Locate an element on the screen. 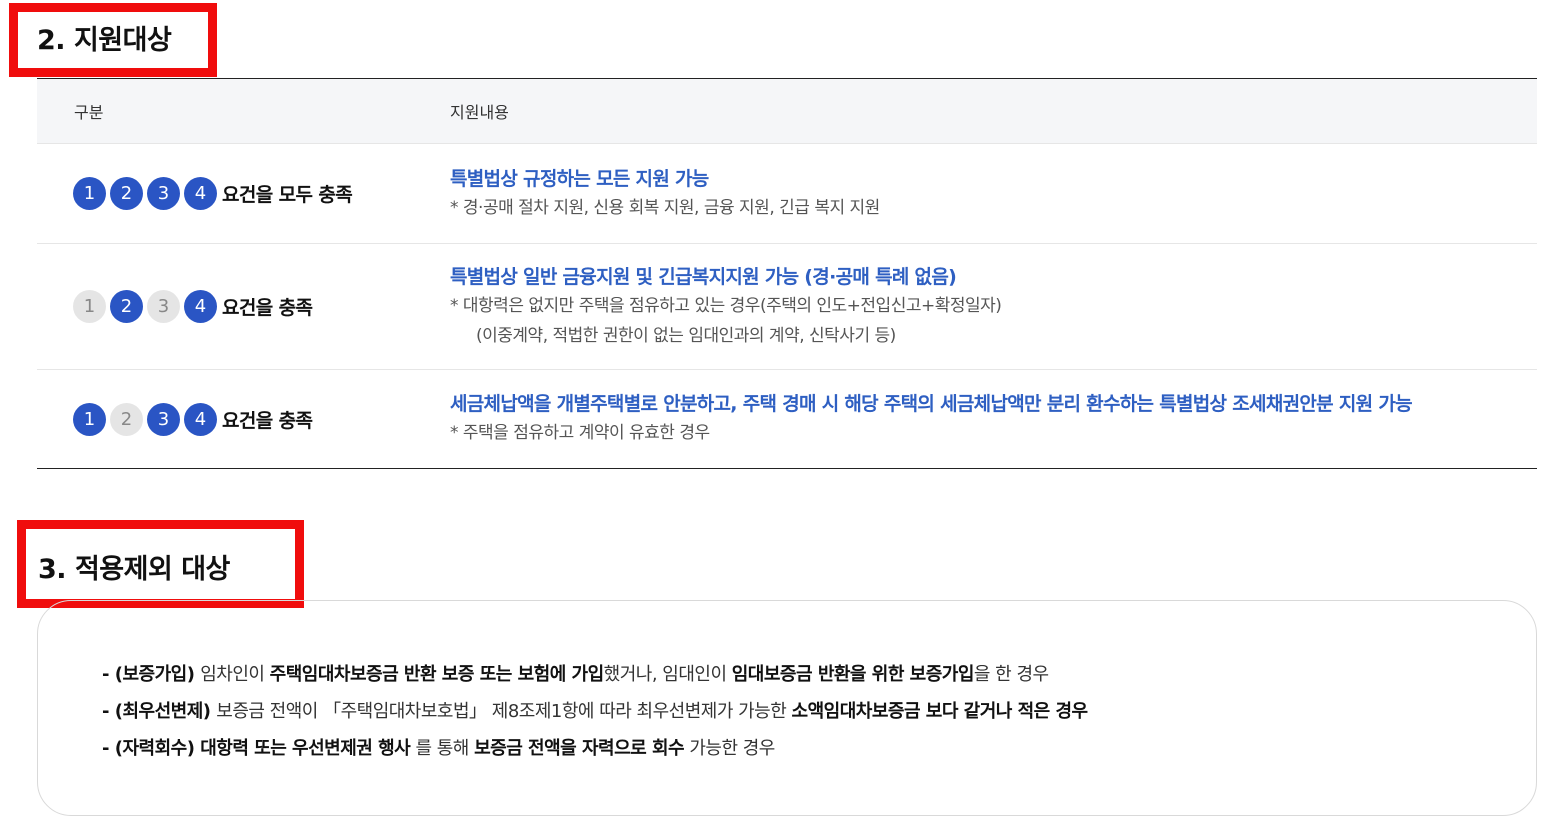  support-main-text: 특별법상 일반 금융지원 및 긴급복지지원 가능 (경·공매 특례 없음) is located at coordinates (703, 276).